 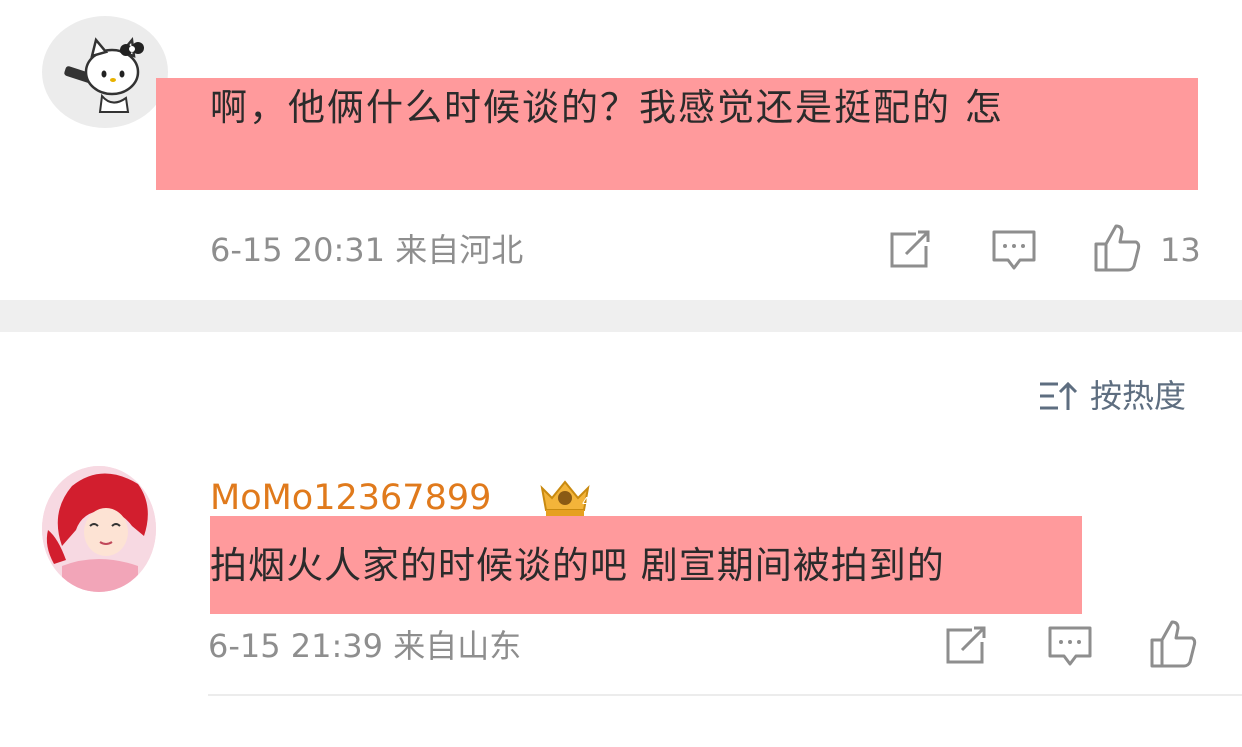 What do you see at coordinates (1138, 396) in the screenshot?
I see `sort-label: 按热度` at bounding box center [1138, 396].